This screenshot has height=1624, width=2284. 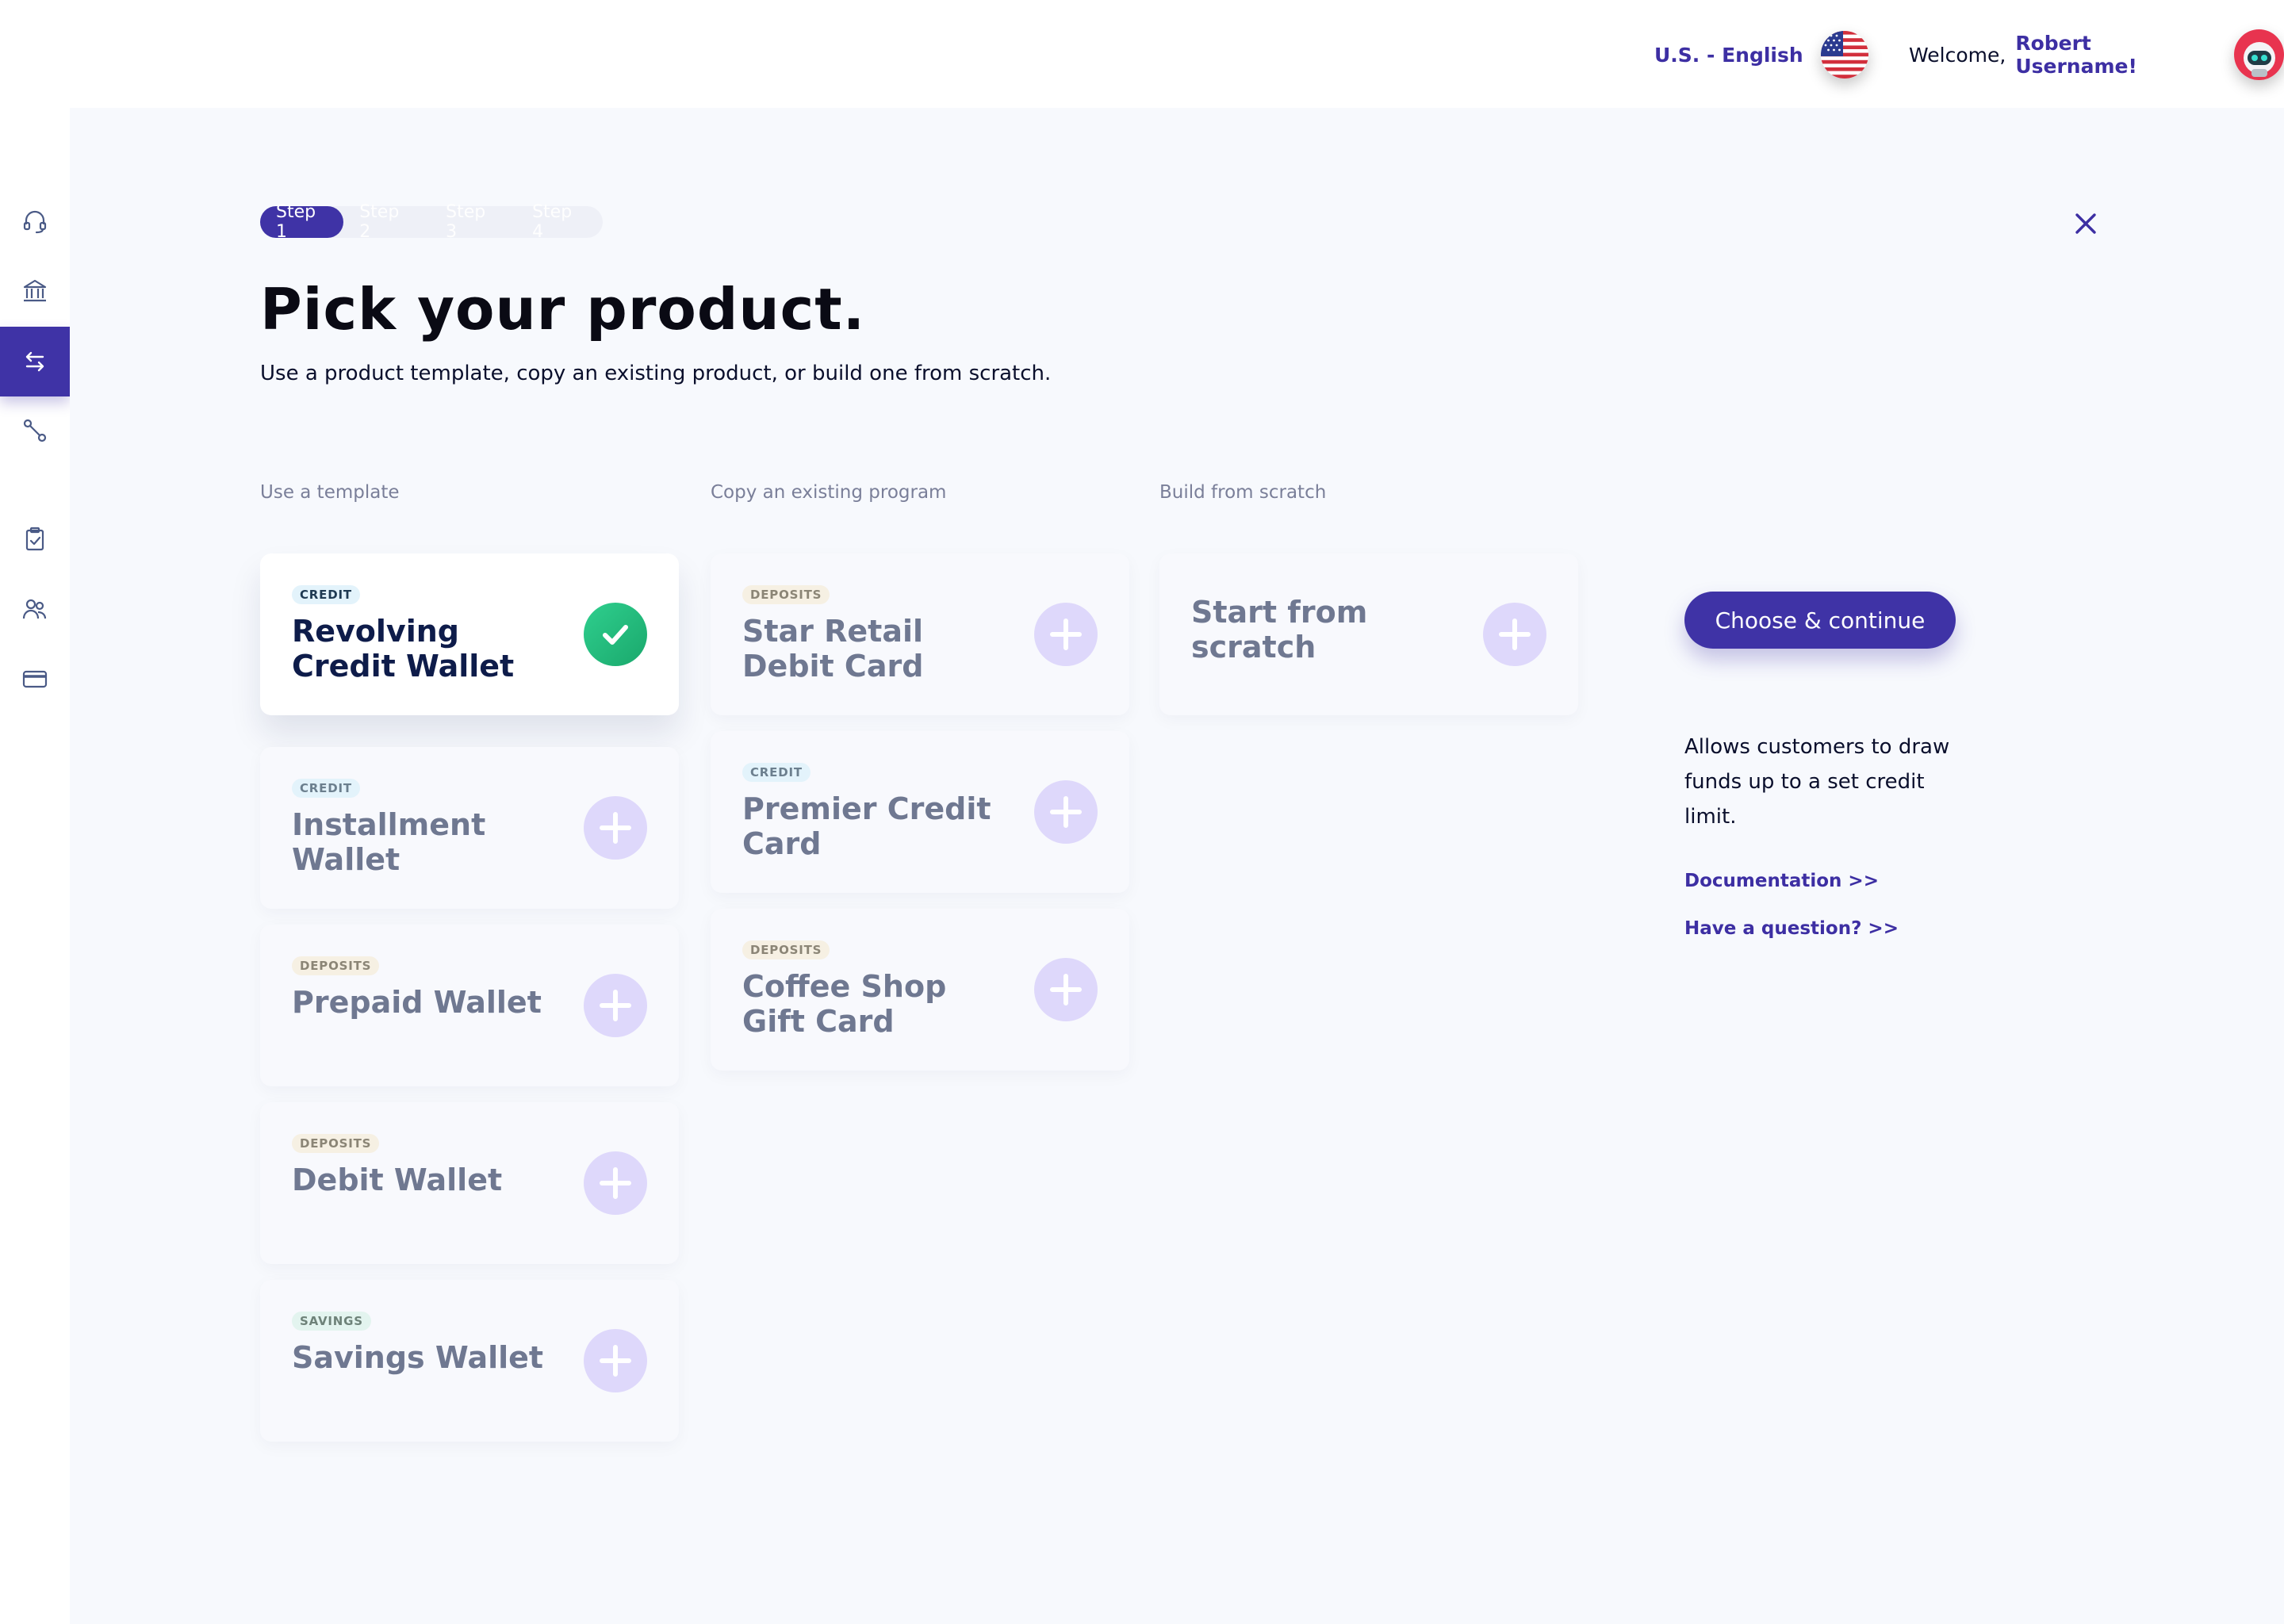 What do you see at coordinates (302, 222) in the screenshot?
I see `step-1: Step 1` at bounding box center [302, 222].